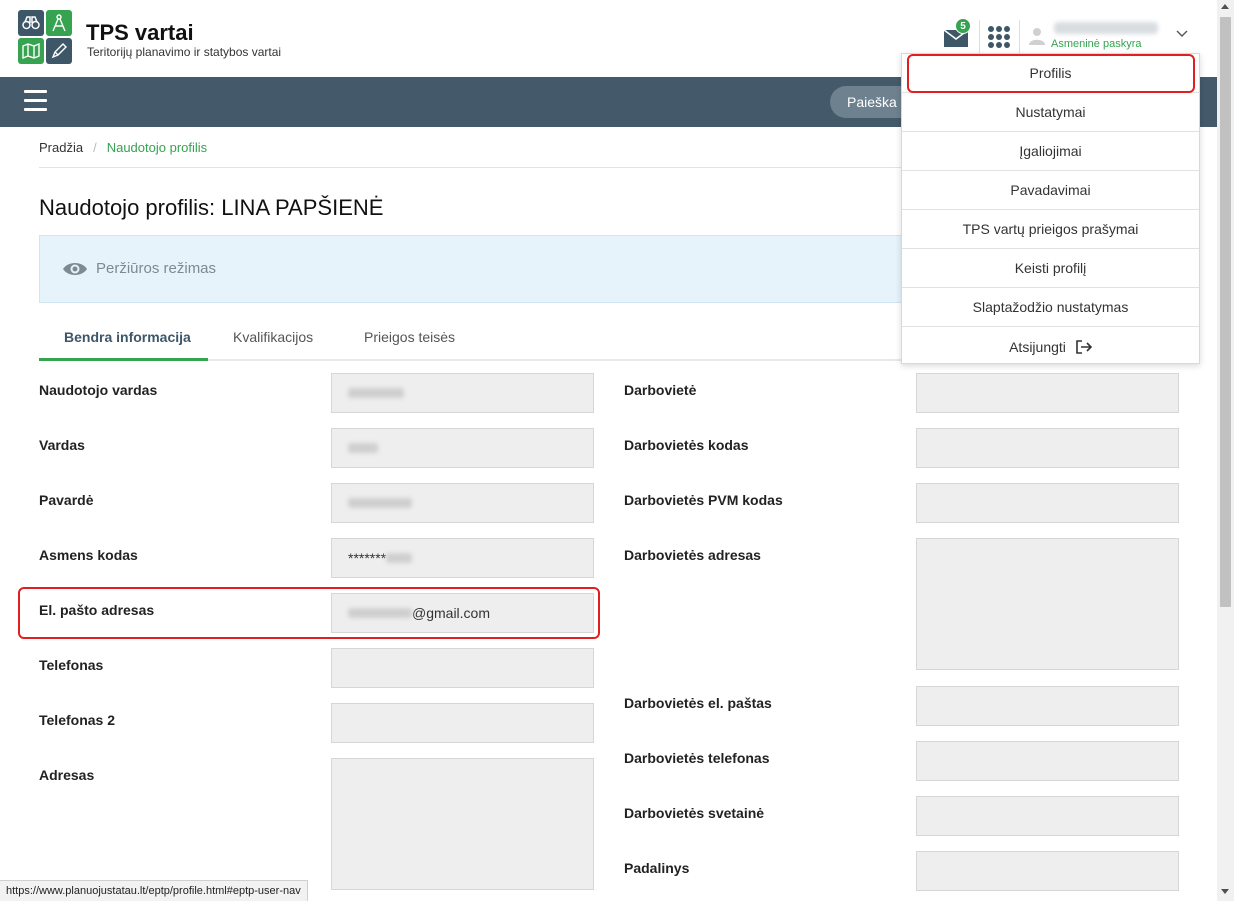 The height and width of the screenshot is (901, 1234). Describe the element at coordinates (1047, 448) in the screenshot. I see `workplace-code-field` at that location.